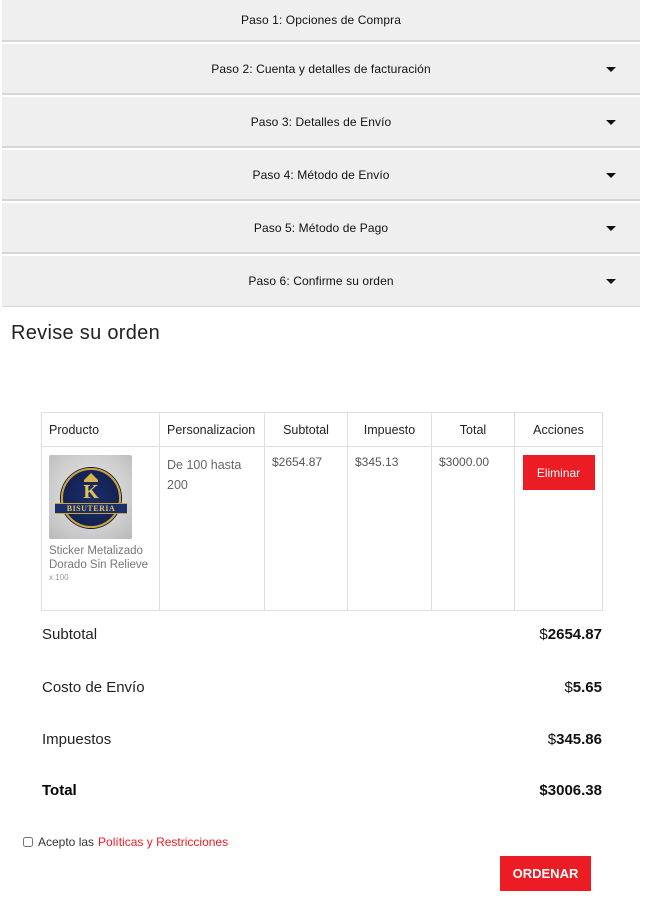  I want to click on col-acciones: Acciones, so click(558, 429).